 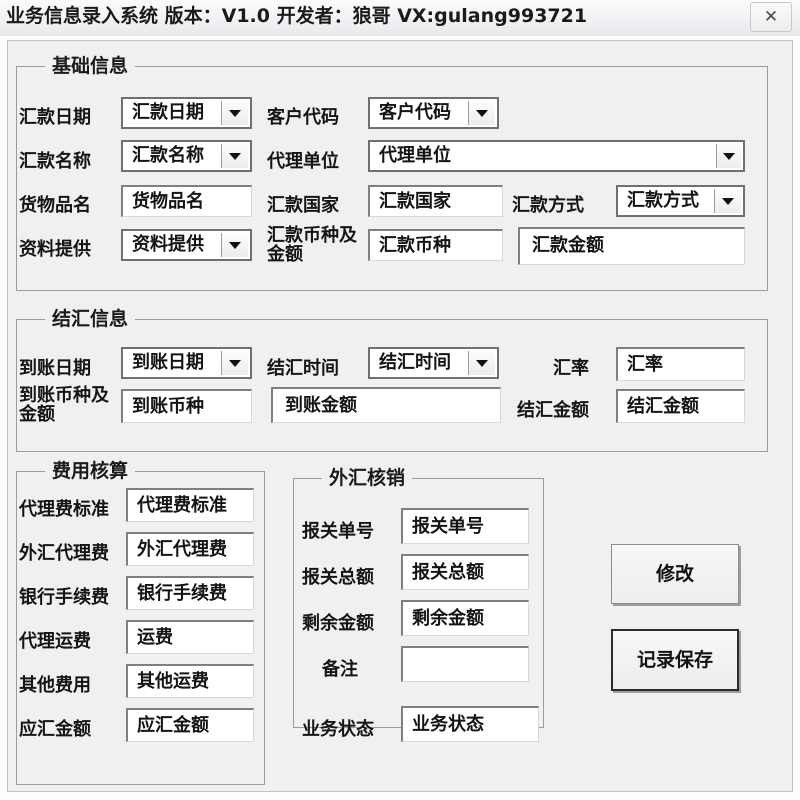 I want to click on input-remittance-method: 汇款方式, so click(x=680, y=201).